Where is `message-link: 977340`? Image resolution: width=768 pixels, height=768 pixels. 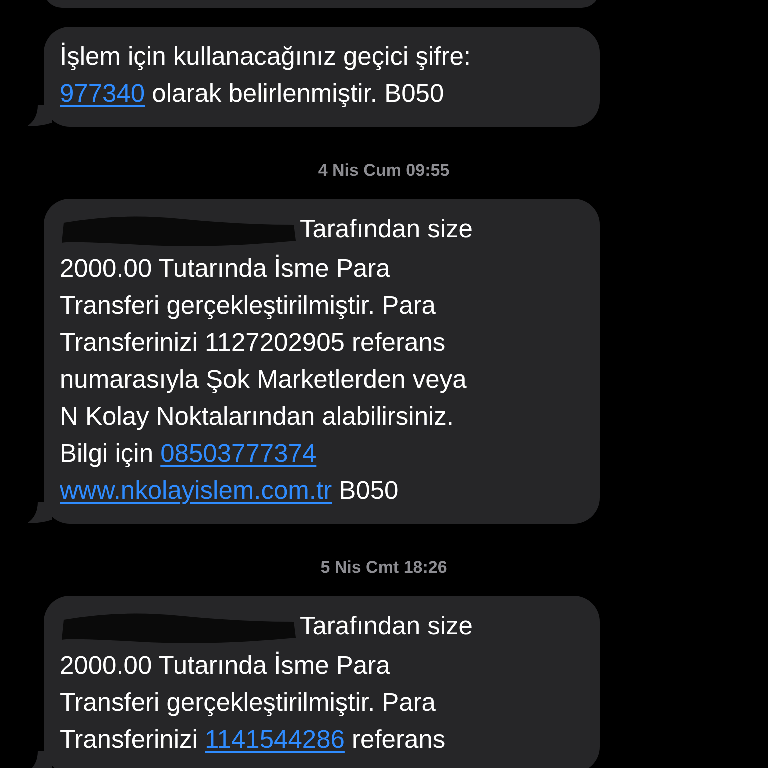 message-link: 977340 is located at coordinates (103, 94).